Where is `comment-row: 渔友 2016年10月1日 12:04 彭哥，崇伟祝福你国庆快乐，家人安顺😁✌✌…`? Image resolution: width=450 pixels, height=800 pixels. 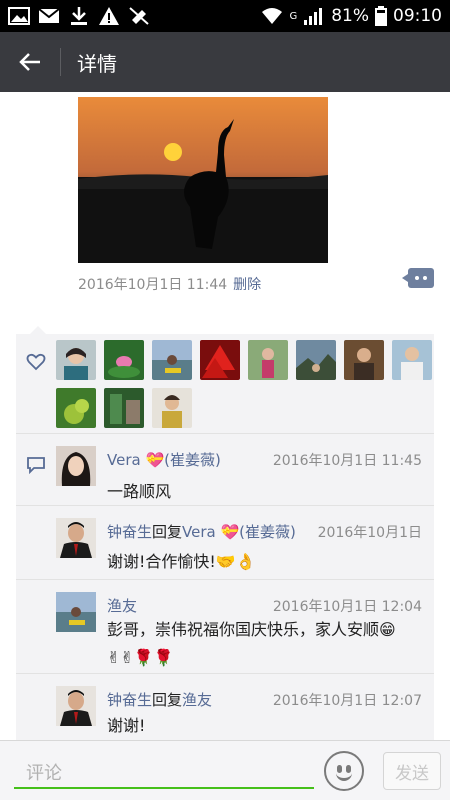 comment-row: 渔友 2016年10月1日 12:04 彭哥，崇伟祝福你国庆快乐，家人安顺😁✌✌… is located at coordinates (225, 627).